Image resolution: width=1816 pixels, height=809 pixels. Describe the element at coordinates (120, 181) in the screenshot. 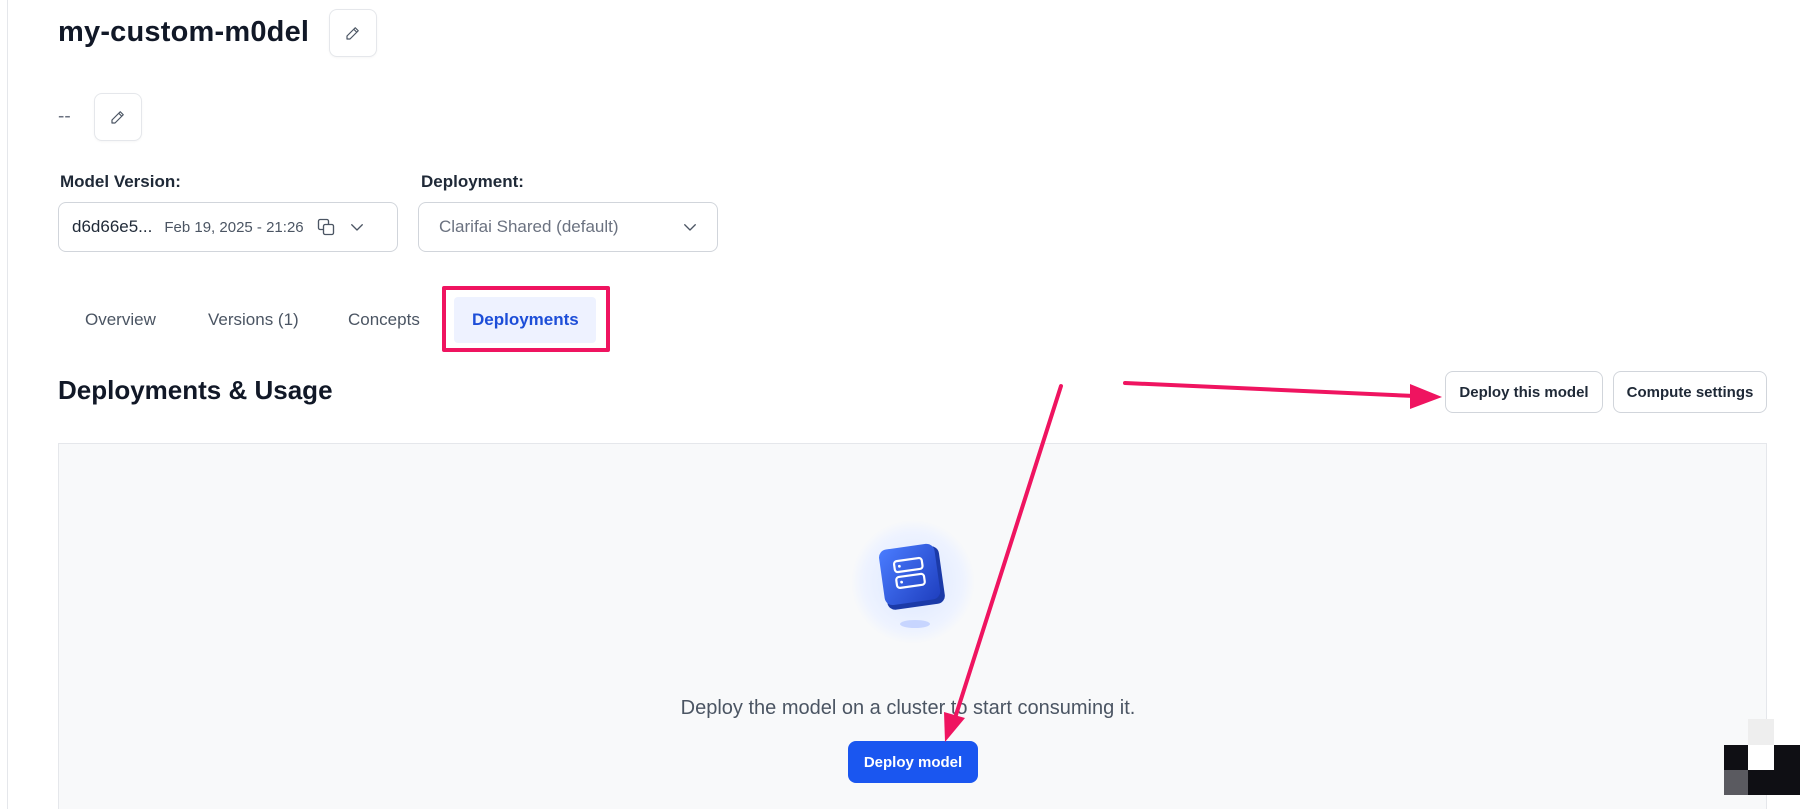

I see `model-version-label: Model Version:` at that location.